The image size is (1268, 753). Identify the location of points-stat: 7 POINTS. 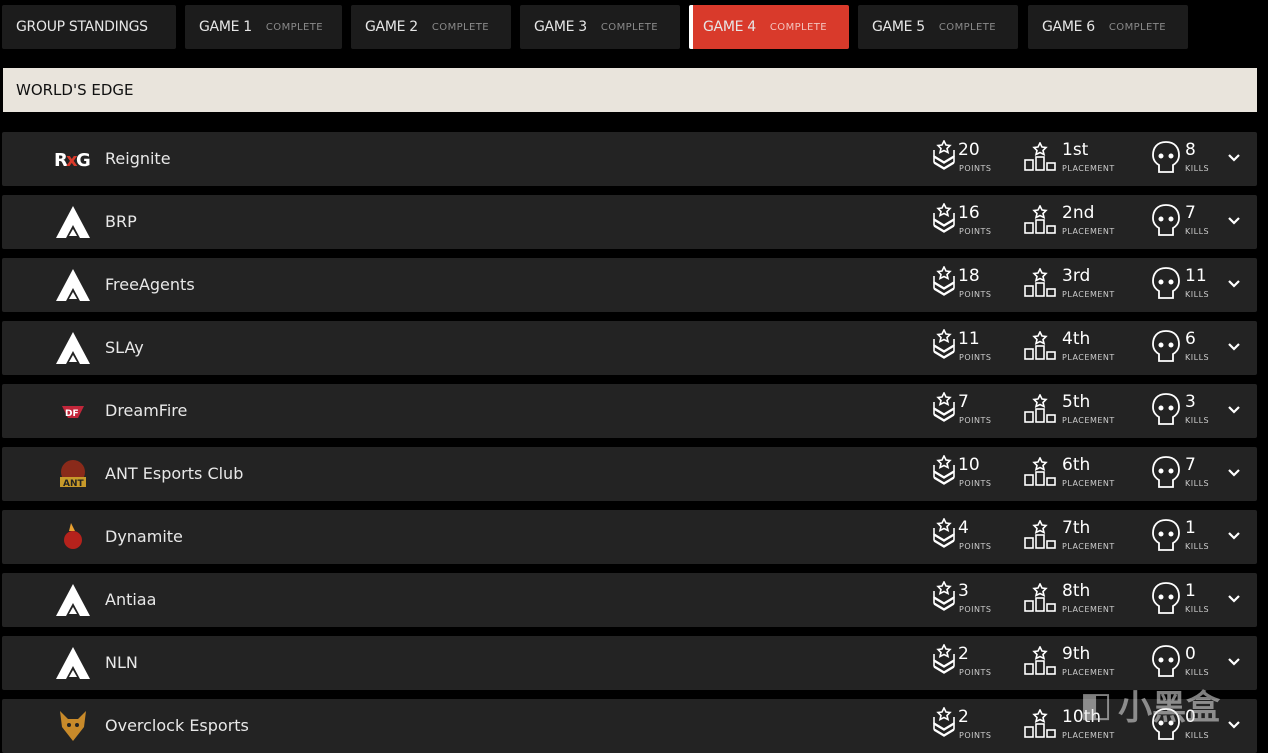
(972, 412).